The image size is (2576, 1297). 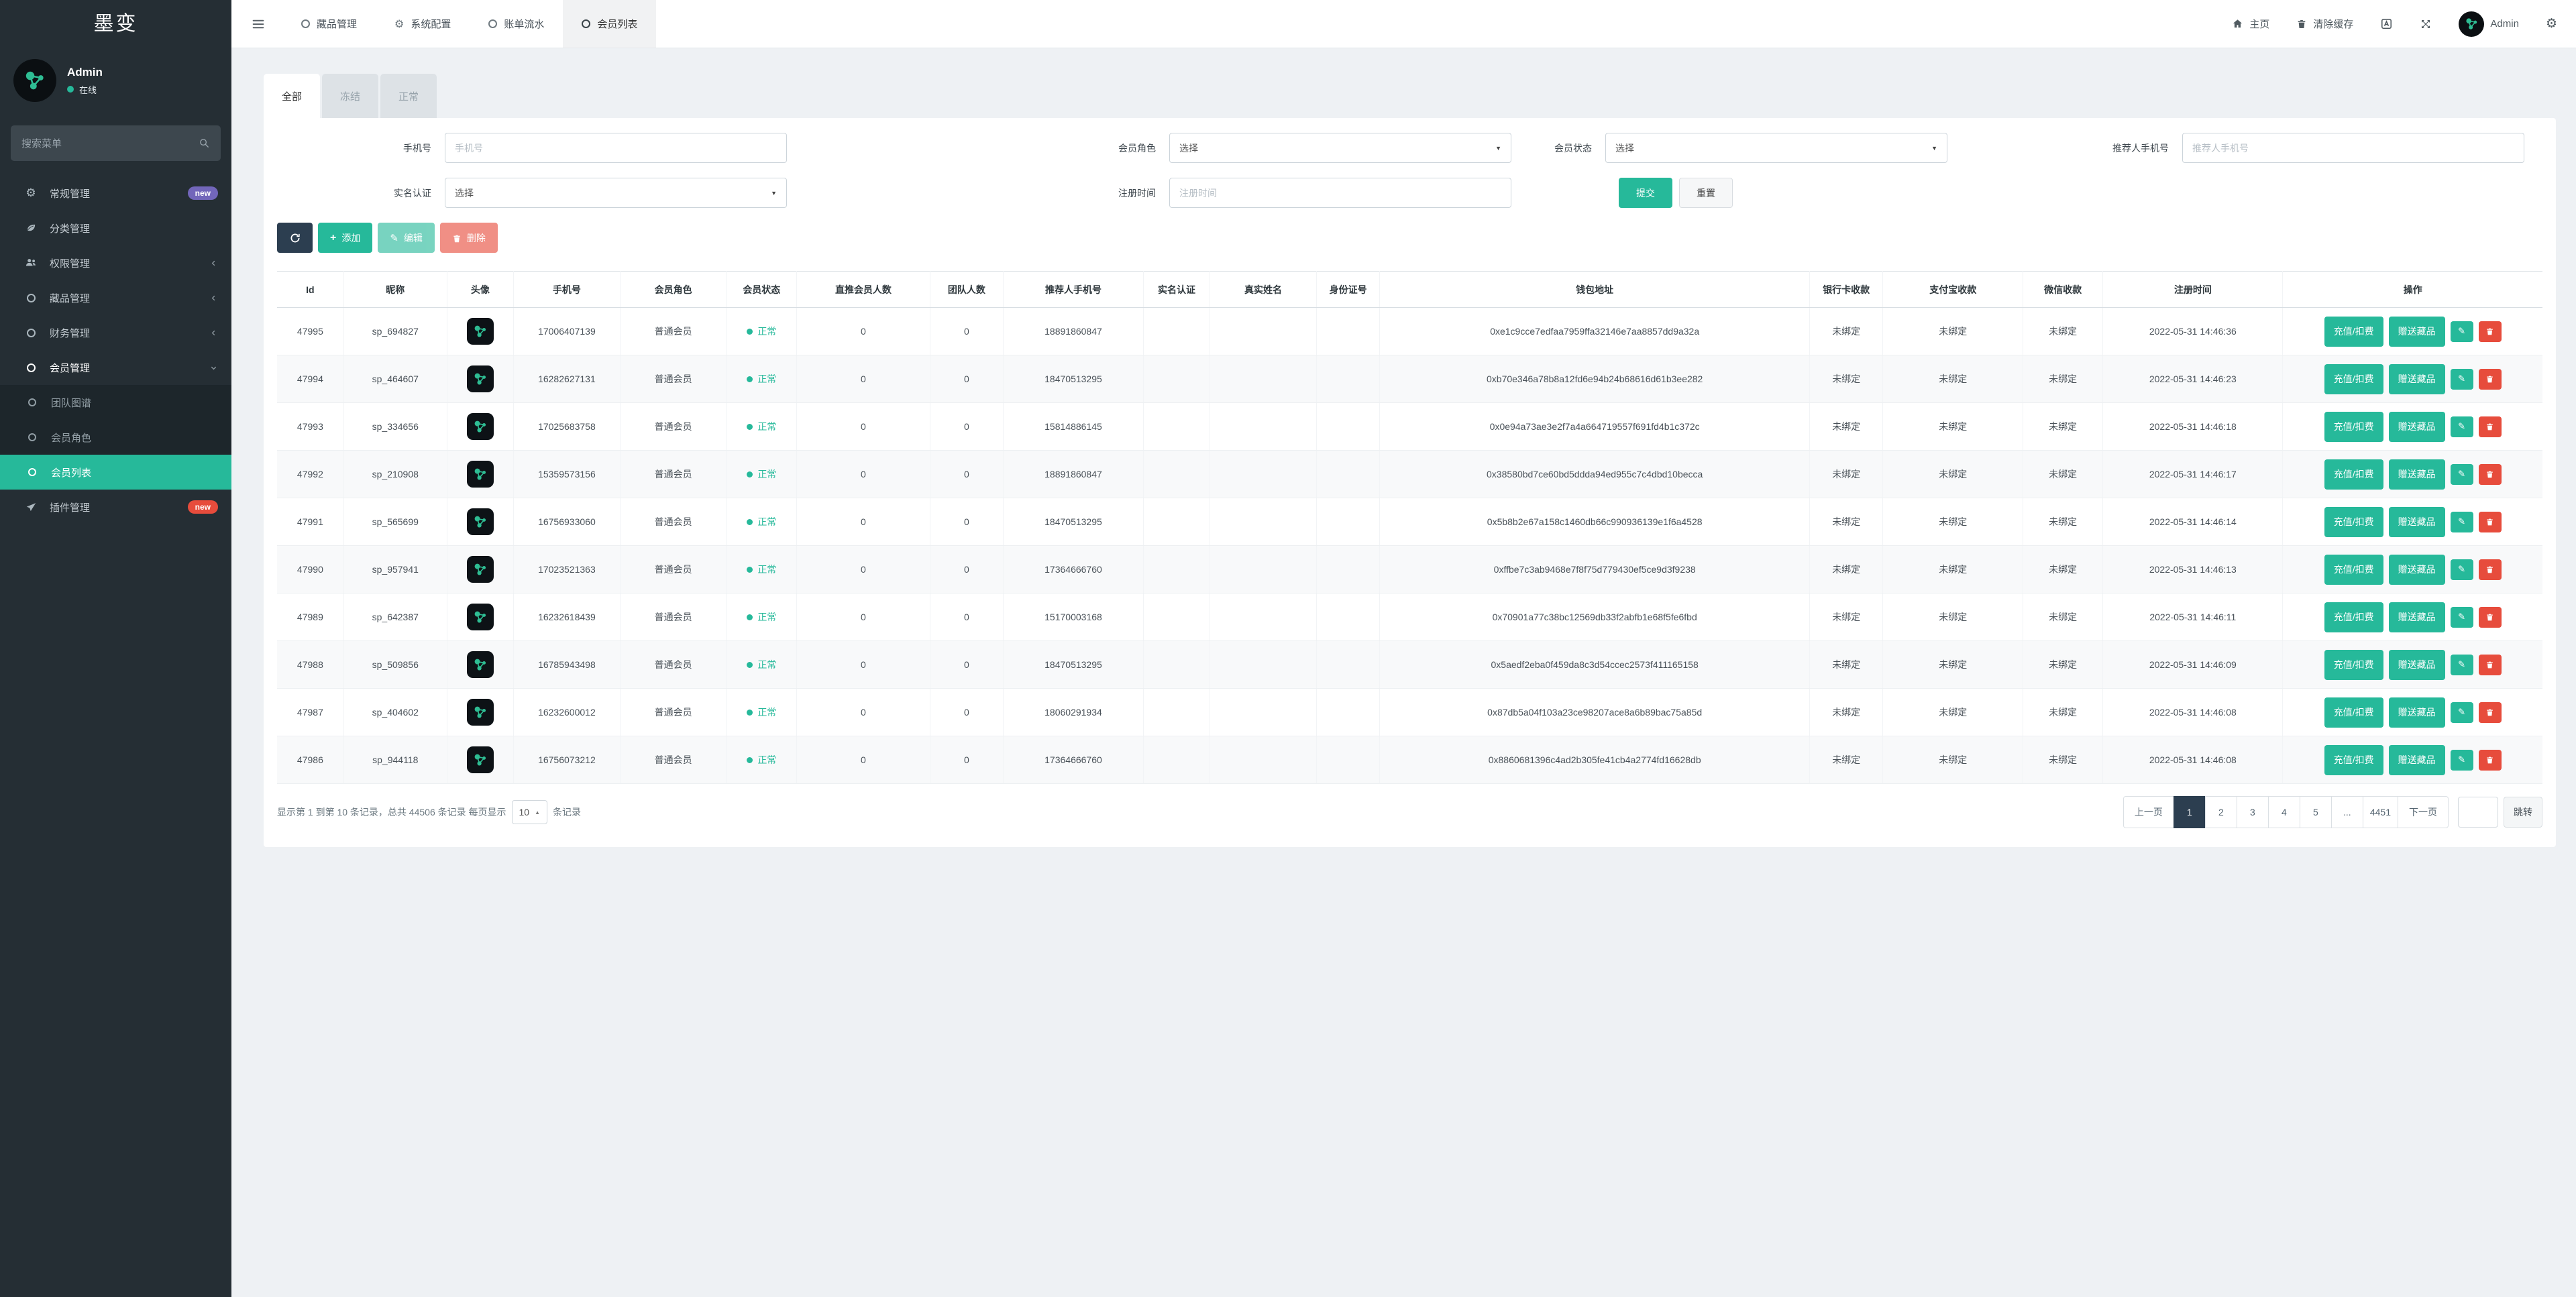 What do you see at coordinates (2523, 812) in the screenshot?
I see `page-jump-button: 跳转` at bounding box center [2523, 812].